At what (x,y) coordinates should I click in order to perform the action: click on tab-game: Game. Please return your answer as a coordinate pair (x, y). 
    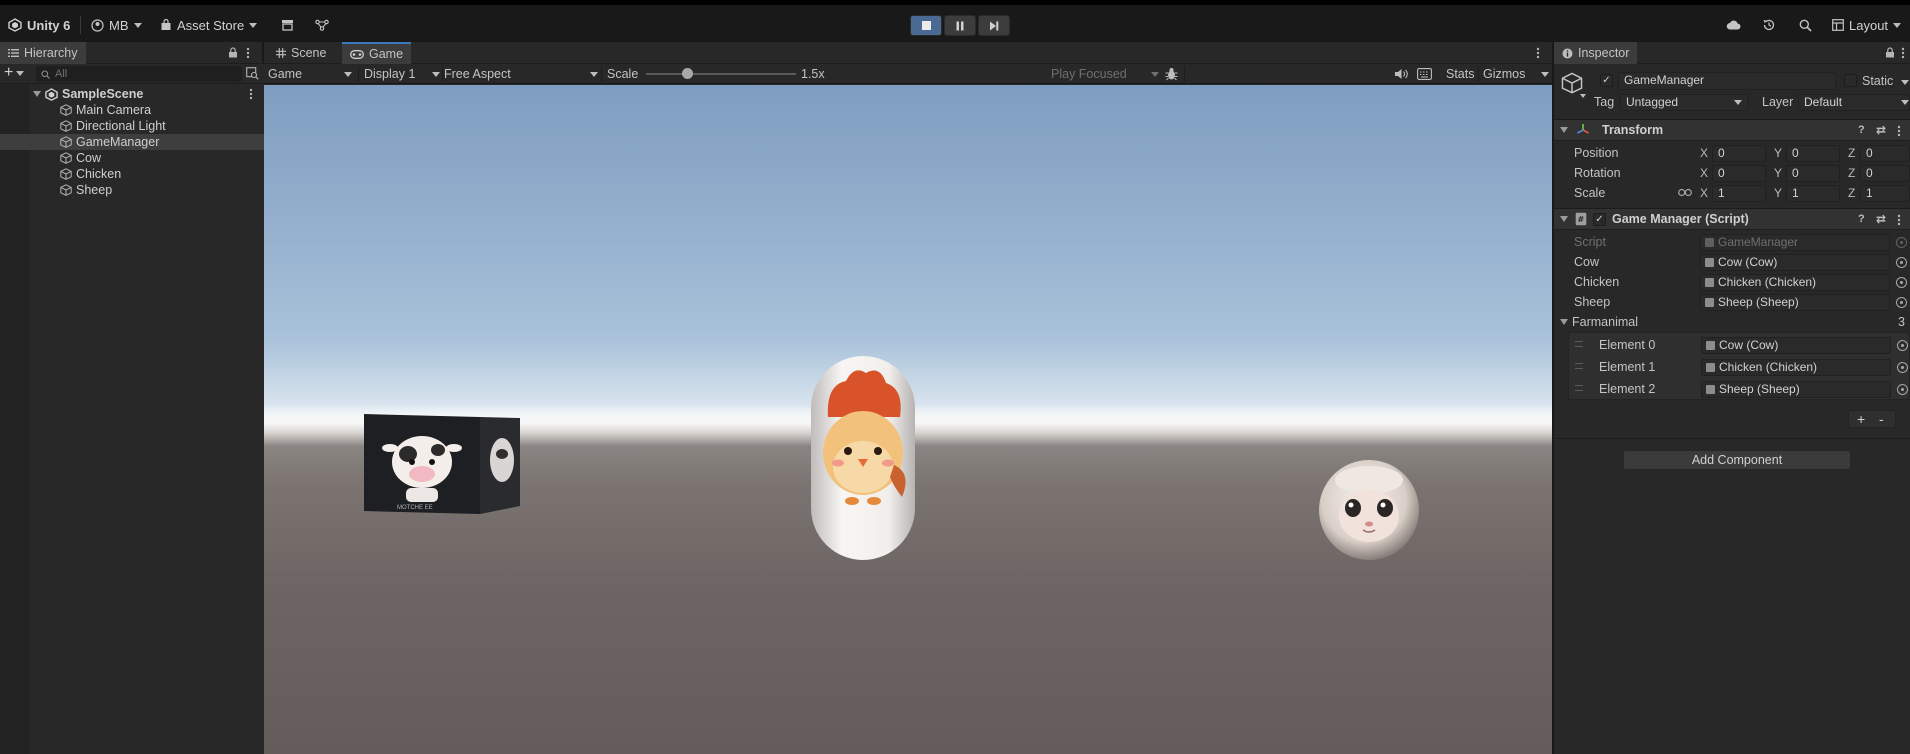
    Looking at the image, I should click on (377, 53).